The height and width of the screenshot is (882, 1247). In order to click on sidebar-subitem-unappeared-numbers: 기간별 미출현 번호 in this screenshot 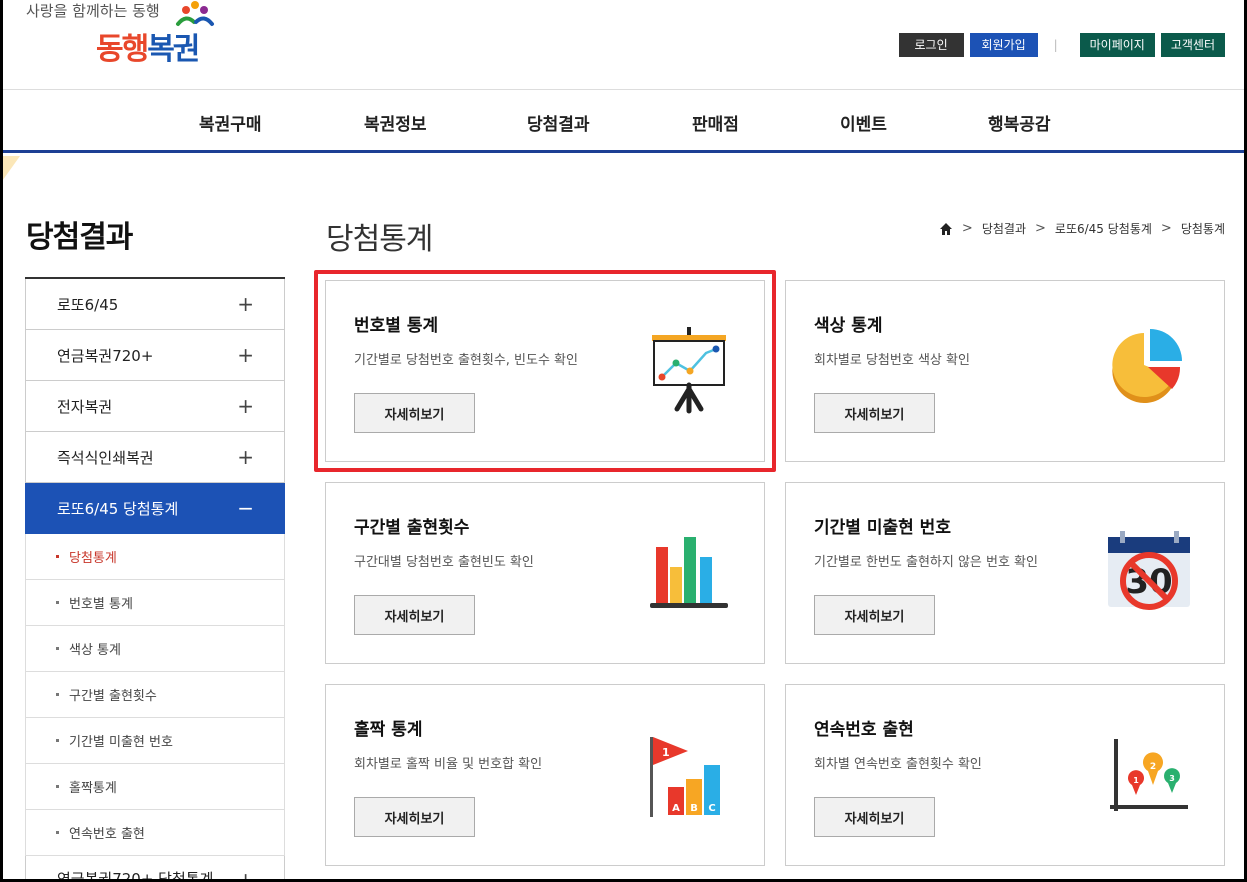, I will do `click(155, 741)`.